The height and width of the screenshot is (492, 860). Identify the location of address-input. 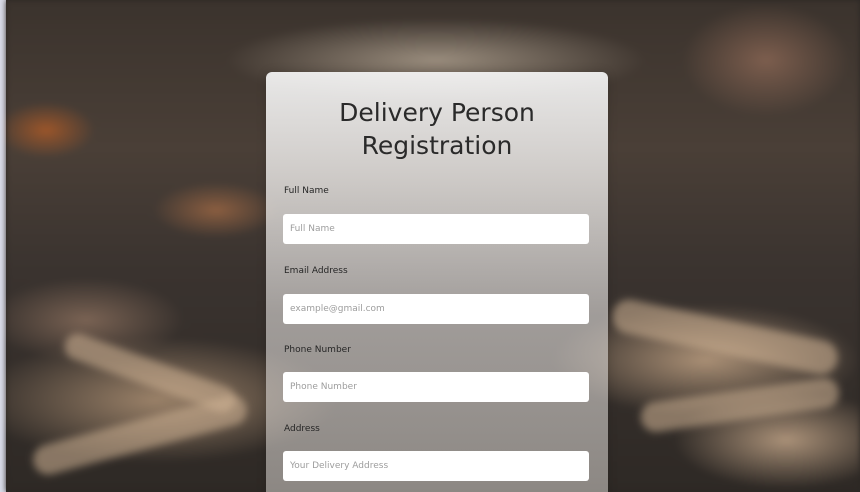
(436, 466).